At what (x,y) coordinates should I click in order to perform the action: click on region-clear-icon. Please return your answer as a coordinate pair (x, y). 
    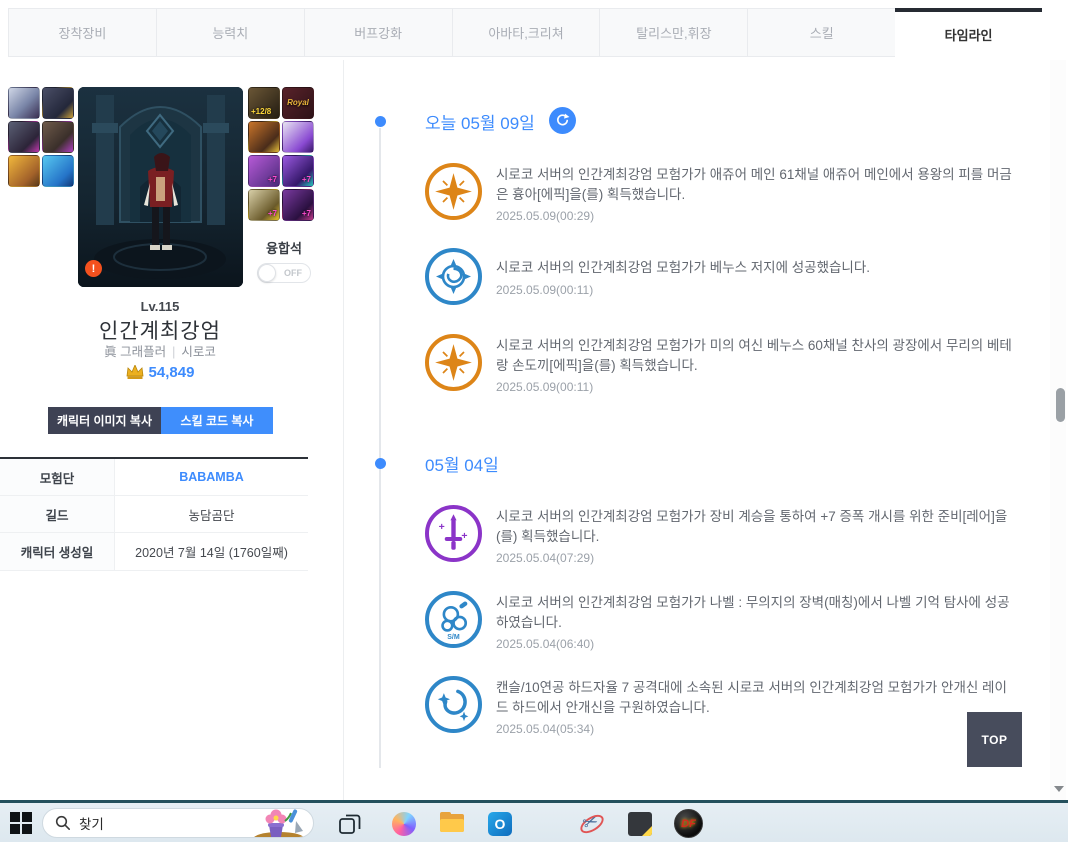
    Looking at the image, I should click on (453, 276).